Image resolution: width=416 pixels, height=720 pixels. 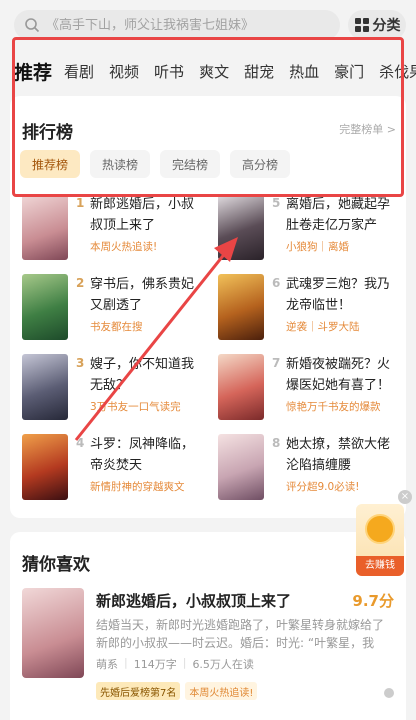 What do you see at coordinates (142, 375) in the screenshot?
I see `book-title: 嫂子，你不知道我无敌？` at bounding box center [142, 375].